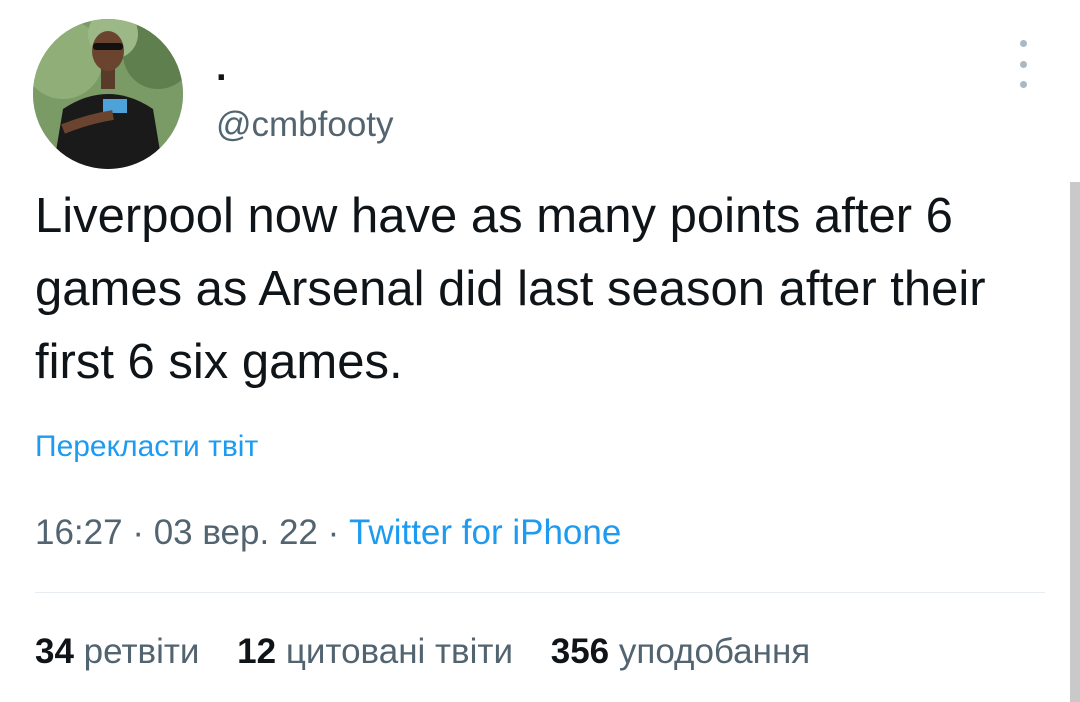  I want to click on author-handle: @cmbfooty, so click(305, 125).